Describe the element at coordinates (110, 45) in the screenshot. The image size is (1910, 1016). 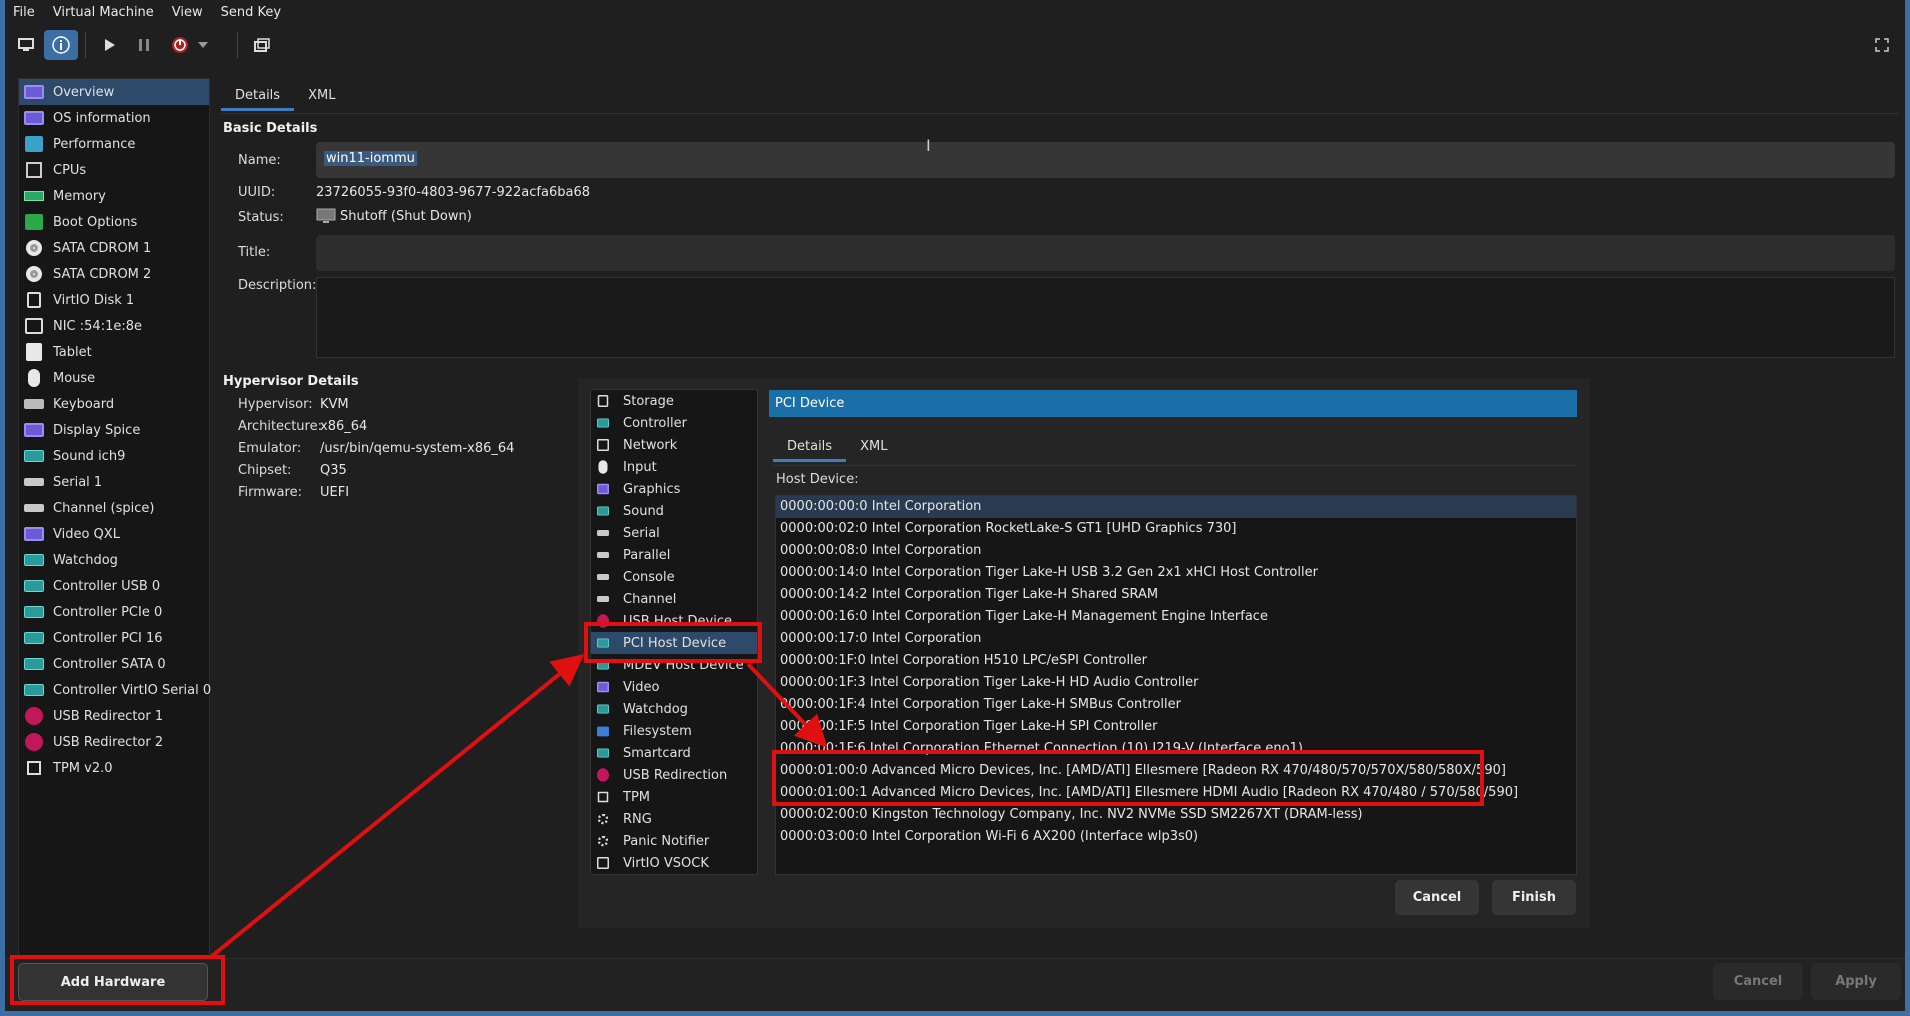
I see `play-icon` at that location.